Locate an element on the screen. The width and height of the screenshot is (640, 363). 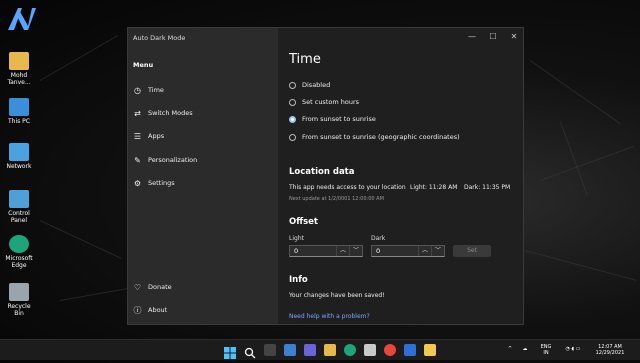
sidebar-item-label: Settings is located at coordinates (161, 183).